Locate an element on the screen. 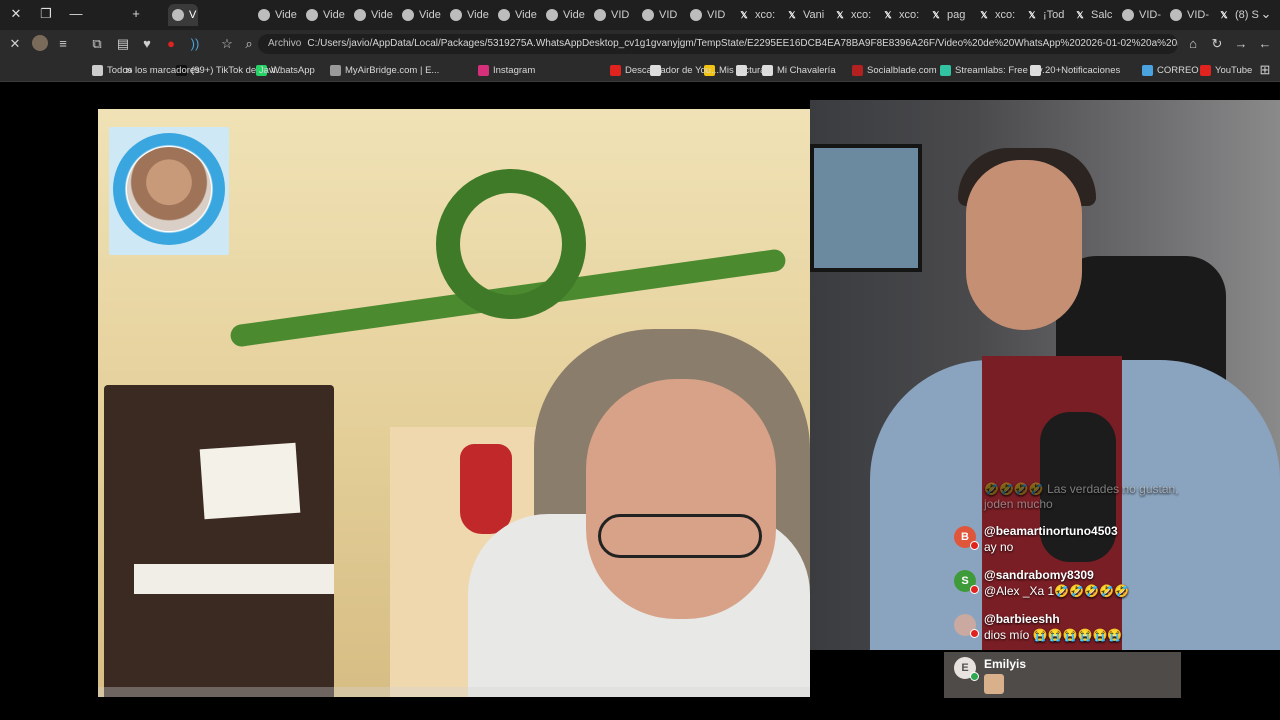 The image size is (1280, 720). browser-tab: 𝕏pag is located at coordinates (949, 15).